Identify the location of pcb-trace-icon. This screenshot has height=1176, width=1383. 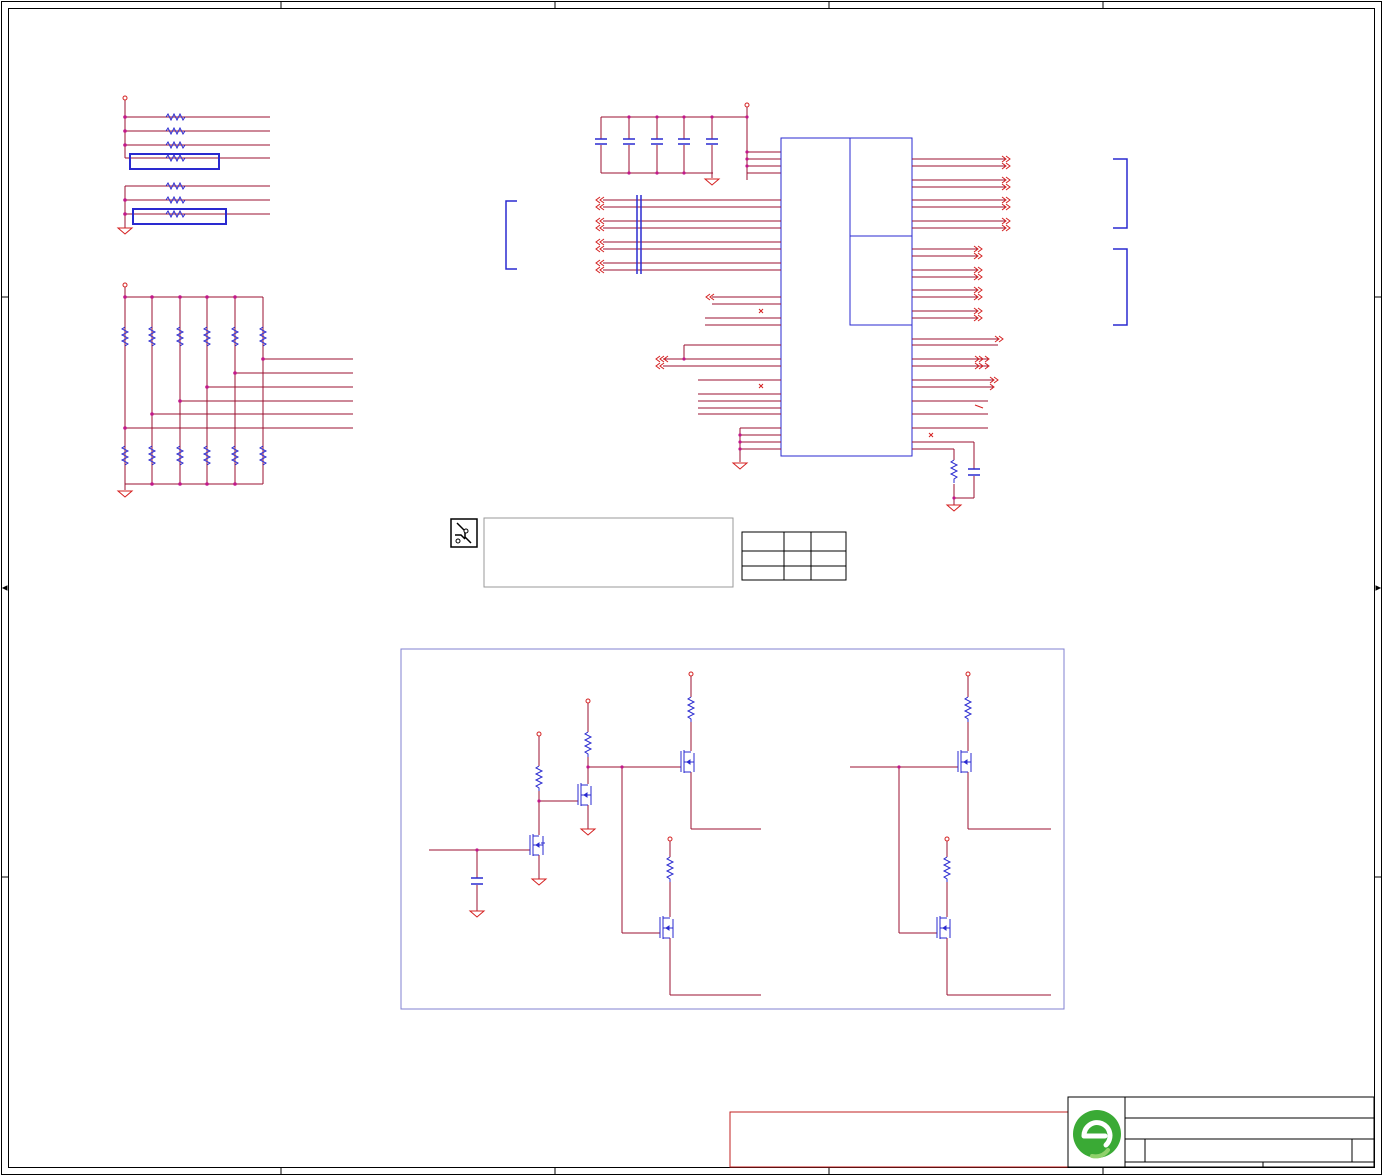
(464, 533).